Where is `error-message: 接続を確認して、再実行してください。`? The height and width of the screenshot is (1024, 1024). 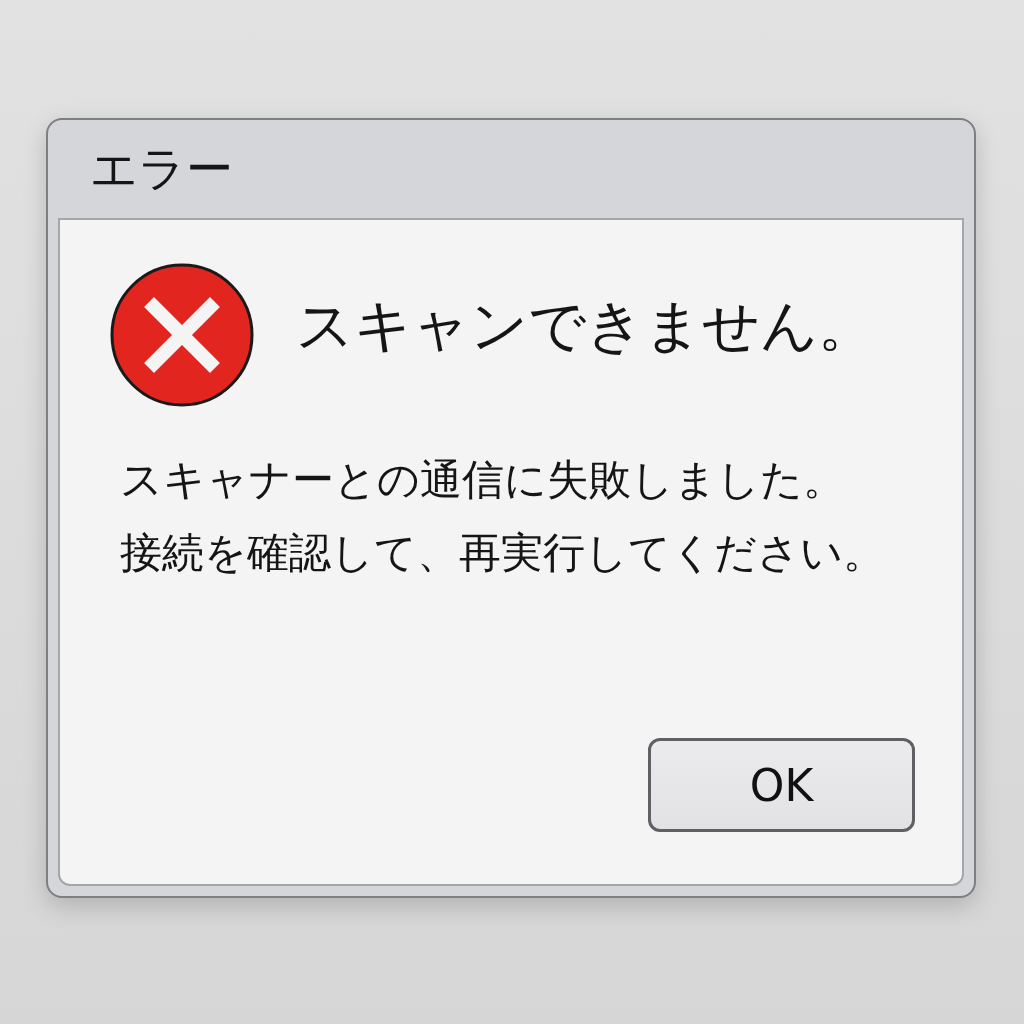
error-message: 接続を確認して、再実行してください。 is located at coordinates (502, 553).